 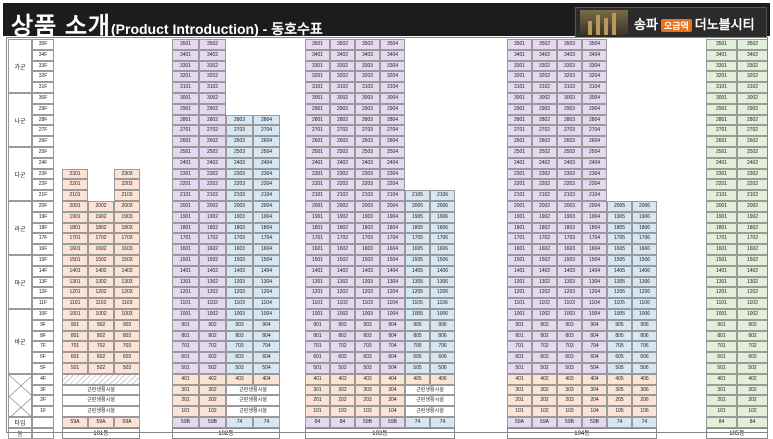 I want to click on building-logo-icon, so click(x=604, y=22).